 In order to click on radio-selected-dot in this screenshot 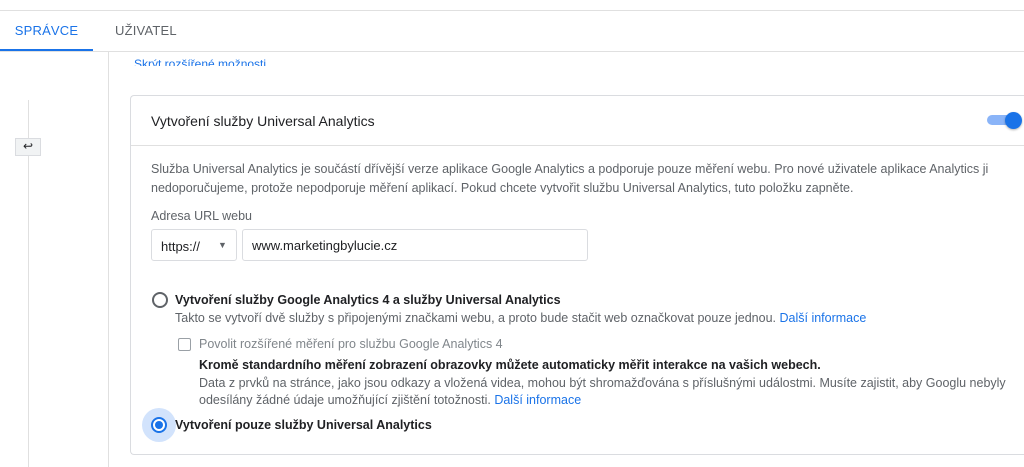, I will do `click(159, 425)`.